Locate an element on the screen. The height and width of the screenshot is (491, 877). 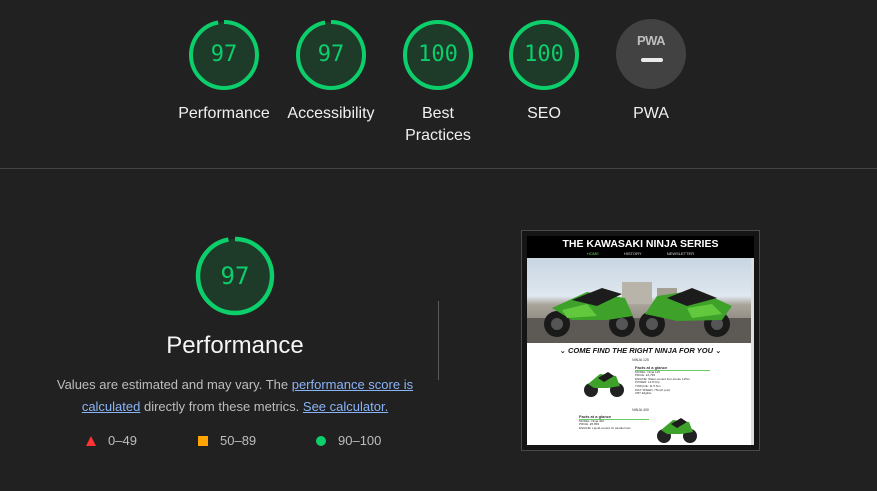
site-nav: HOME HISTORY NEWSLETTER is located at coordinates (640, 253).